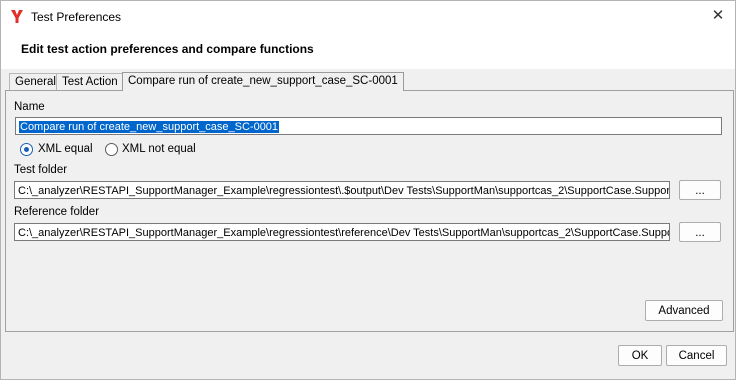  Describe the element at coordinates (159, 149) in the screenshot. I see `xml-not-equal-label: XML not equal` at that location.